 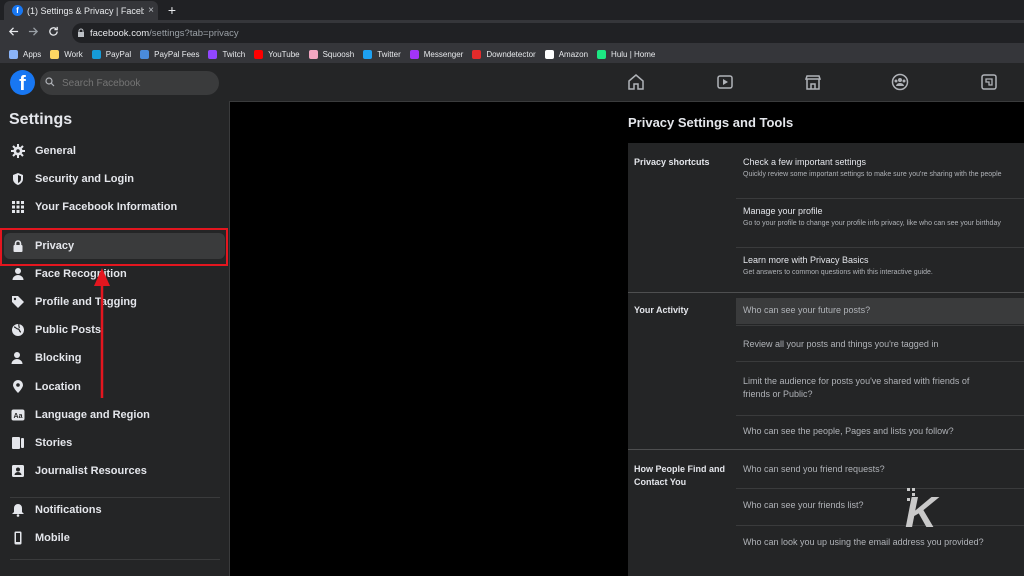 What do you see at coordinates (115, 497) in the screenshot?
I see `sidebar-divider` at bounding box center [115, 497].